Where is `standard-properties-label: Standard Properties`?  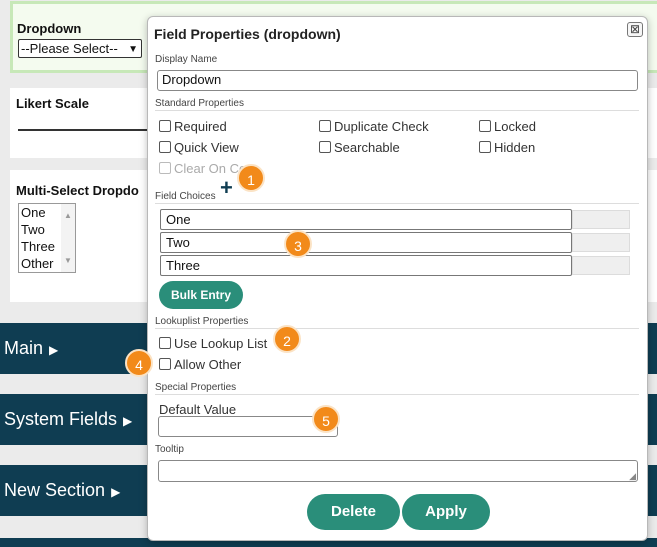
standard-properties-label: Standard Properties is located at coordinates (199, 103).